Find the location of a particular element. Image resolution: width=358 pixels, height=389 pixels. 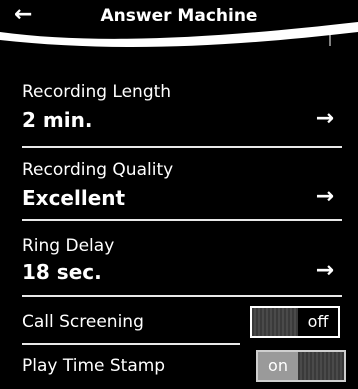

toggle-state: off is located at coordinates (318, 321).